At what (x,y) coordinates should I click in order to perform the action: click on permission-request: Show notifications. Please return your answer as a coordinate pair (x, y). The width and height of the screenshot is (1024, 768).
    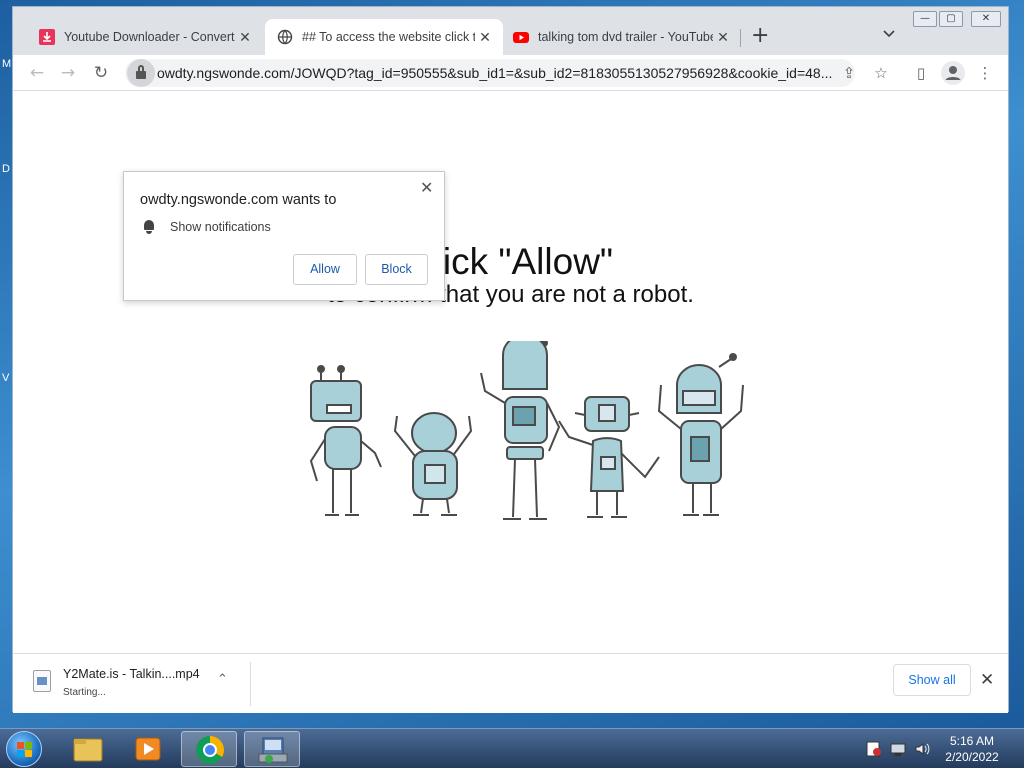
    Looking at the image, I should click on (220, 227).